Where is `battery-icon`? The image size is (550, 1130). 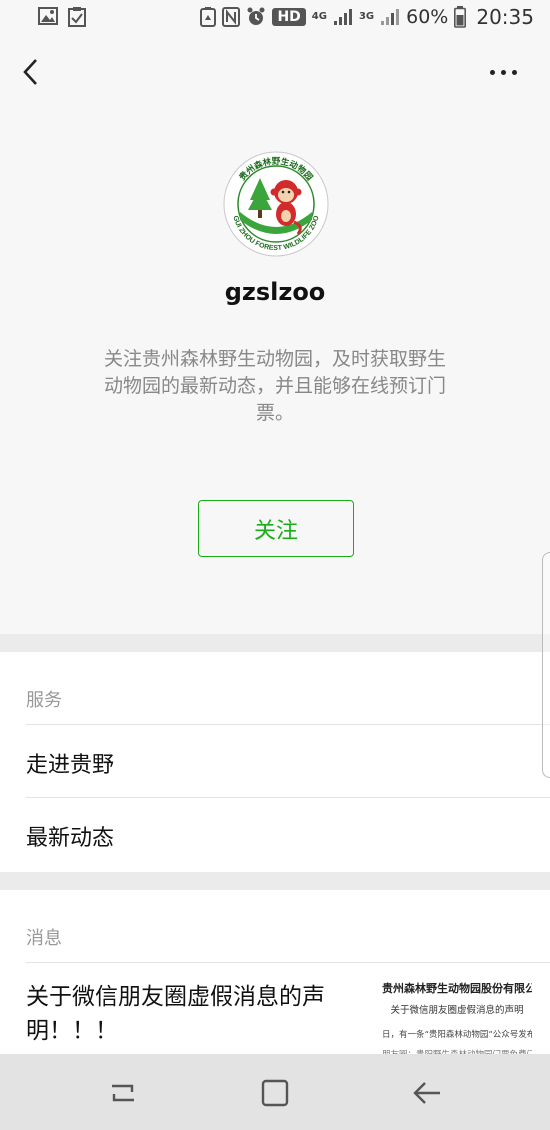 battery-icon is located at coordinates (460, 17).